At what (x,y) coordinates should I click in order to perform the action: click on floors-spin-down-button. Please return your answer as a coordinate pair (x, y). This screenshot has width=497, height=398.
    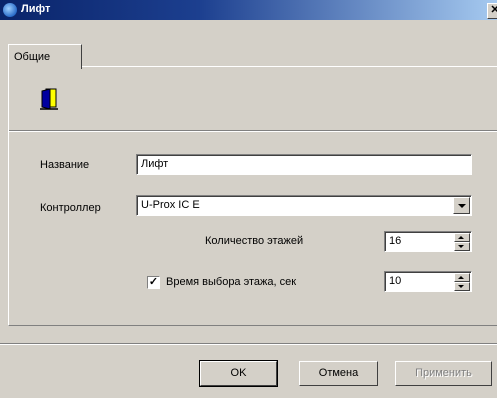
    Looking at the image, I should click on (462, 246).